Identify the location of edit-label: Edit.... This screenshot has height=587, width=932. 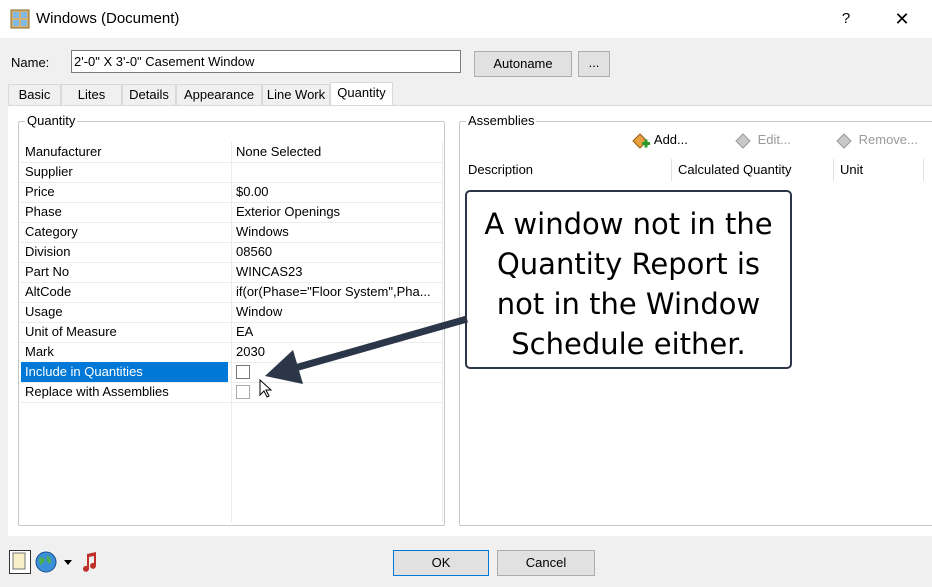
(774, 139).